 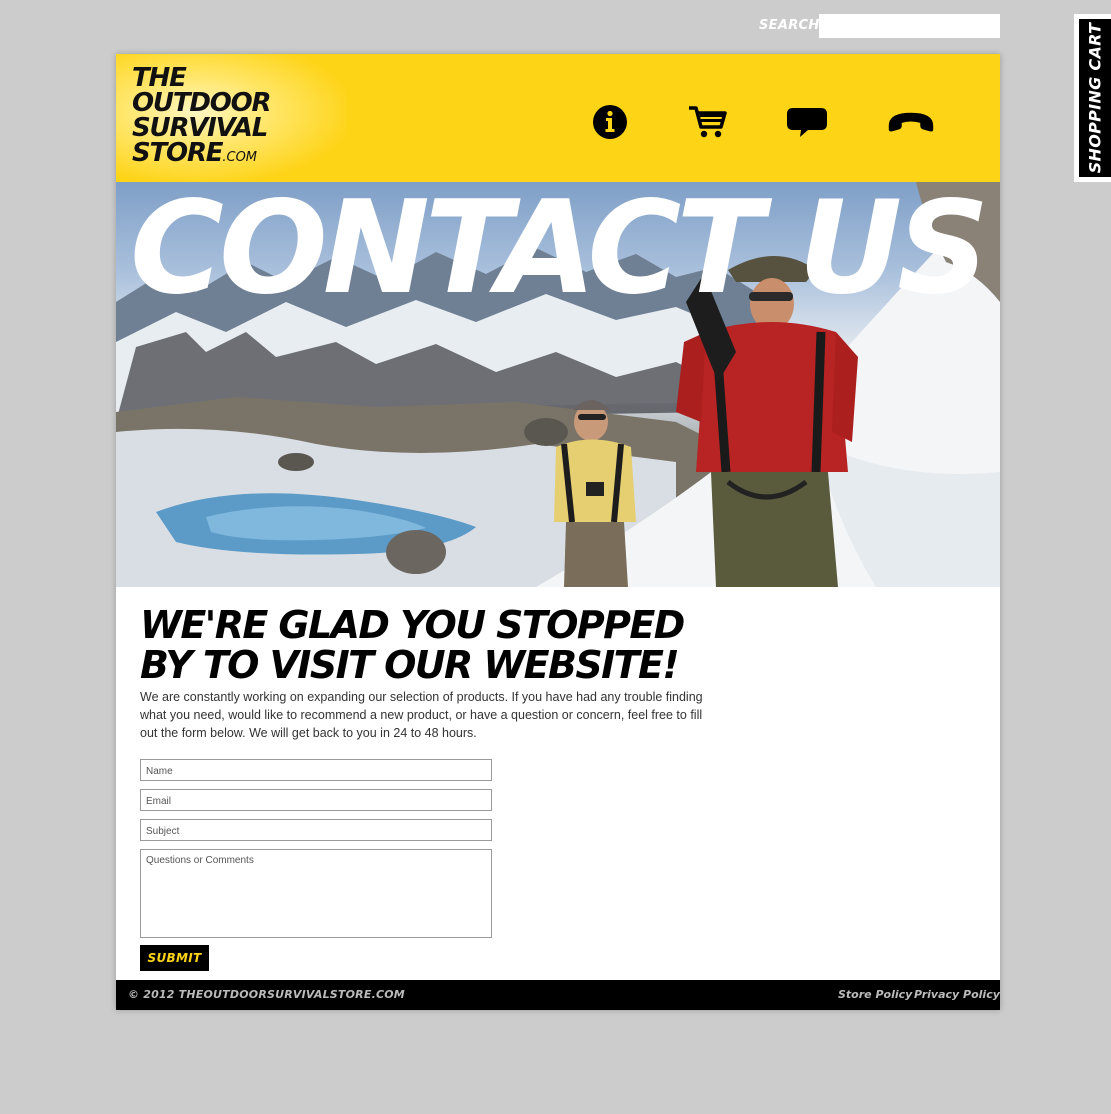 I want to click on shopping-cart-tab-label: SHOPPING CART, so click(x=1095, y=98).